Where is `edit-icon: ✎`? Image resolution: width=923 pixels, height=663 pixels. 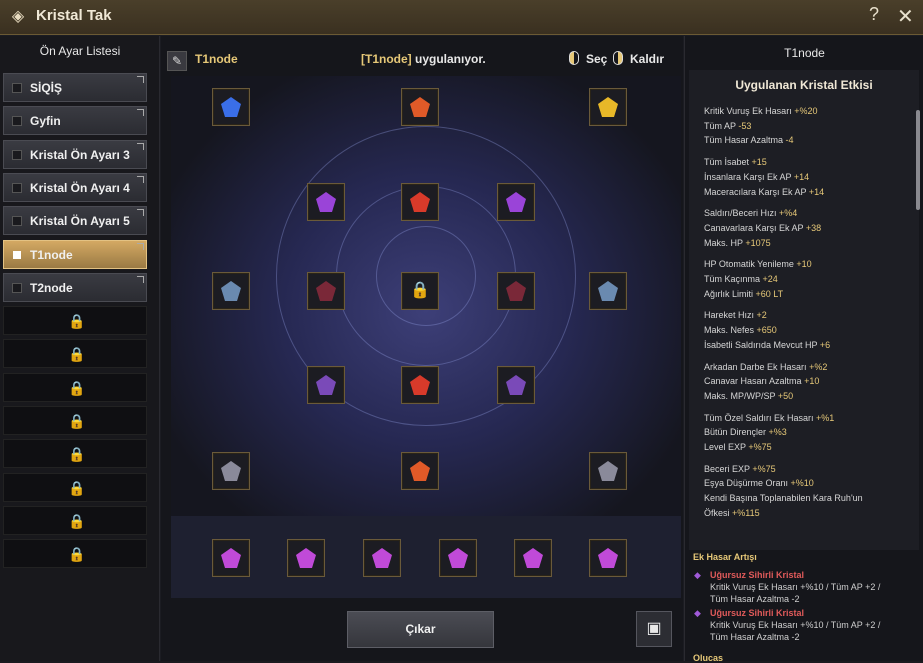
edit-icon: ✎ is located at coordinates (177, 61).